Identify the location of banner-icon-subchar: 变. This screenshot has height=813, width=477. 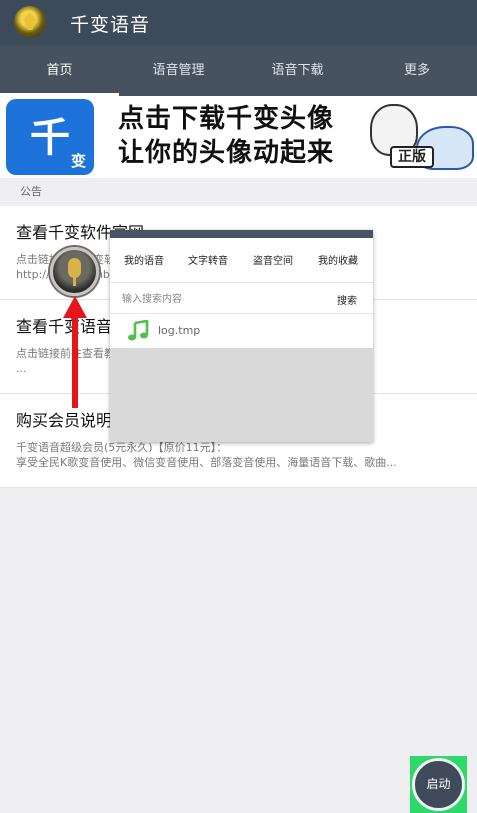
(78, 161).